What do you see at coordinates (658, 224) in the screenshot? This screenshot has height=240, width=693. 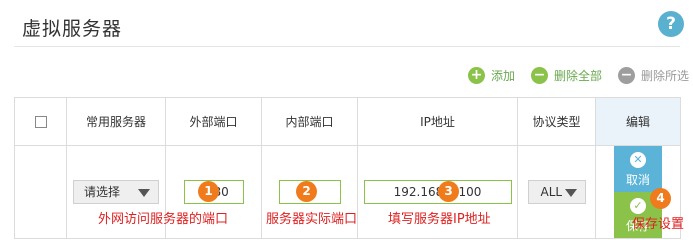 I see `note-save: 保存设置` at bounding box center [658, 224].